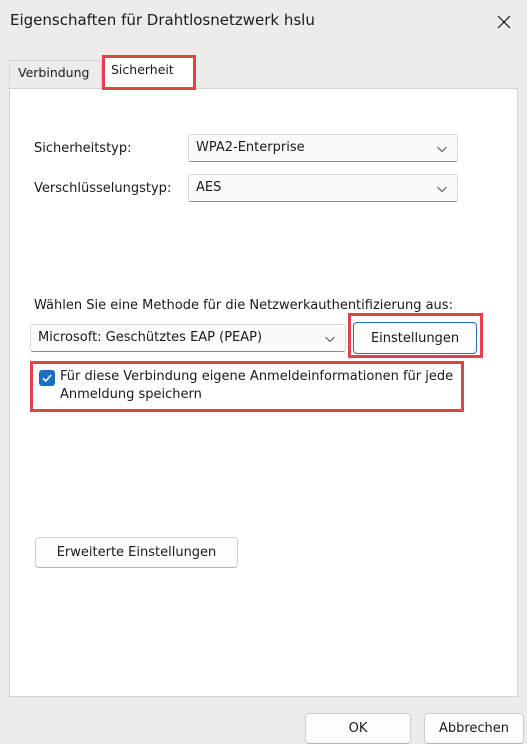  I want to click on checkmark-icon, so click(47, 378).